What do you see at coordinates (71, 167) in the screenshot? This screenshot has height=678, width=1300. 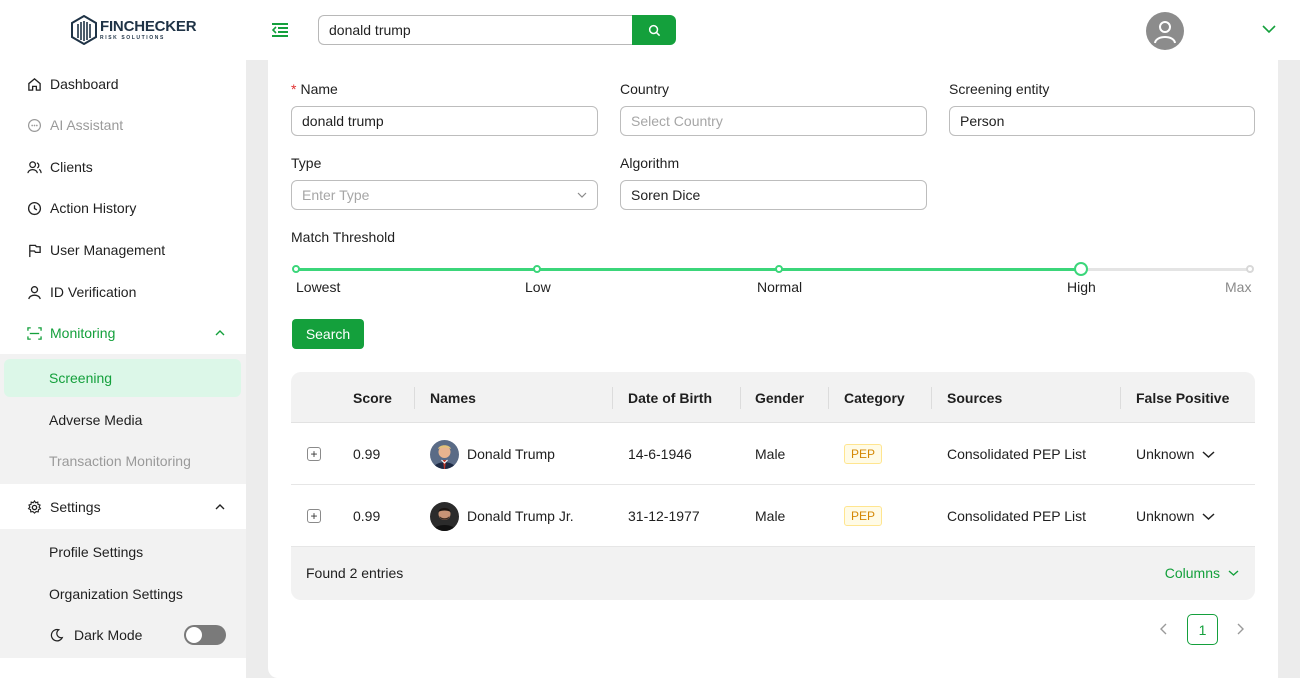 I see `sidebar-item-label: Clients` at bounding box center [71, 167].